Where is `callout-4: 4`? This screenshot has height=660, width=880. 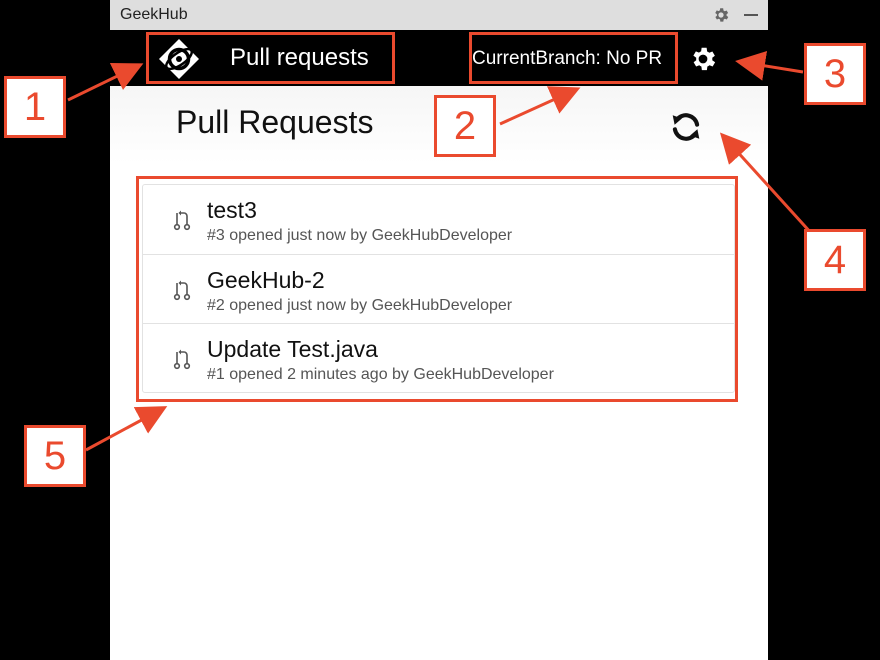
callout-4: 4 is located at coordinates (835, 260).